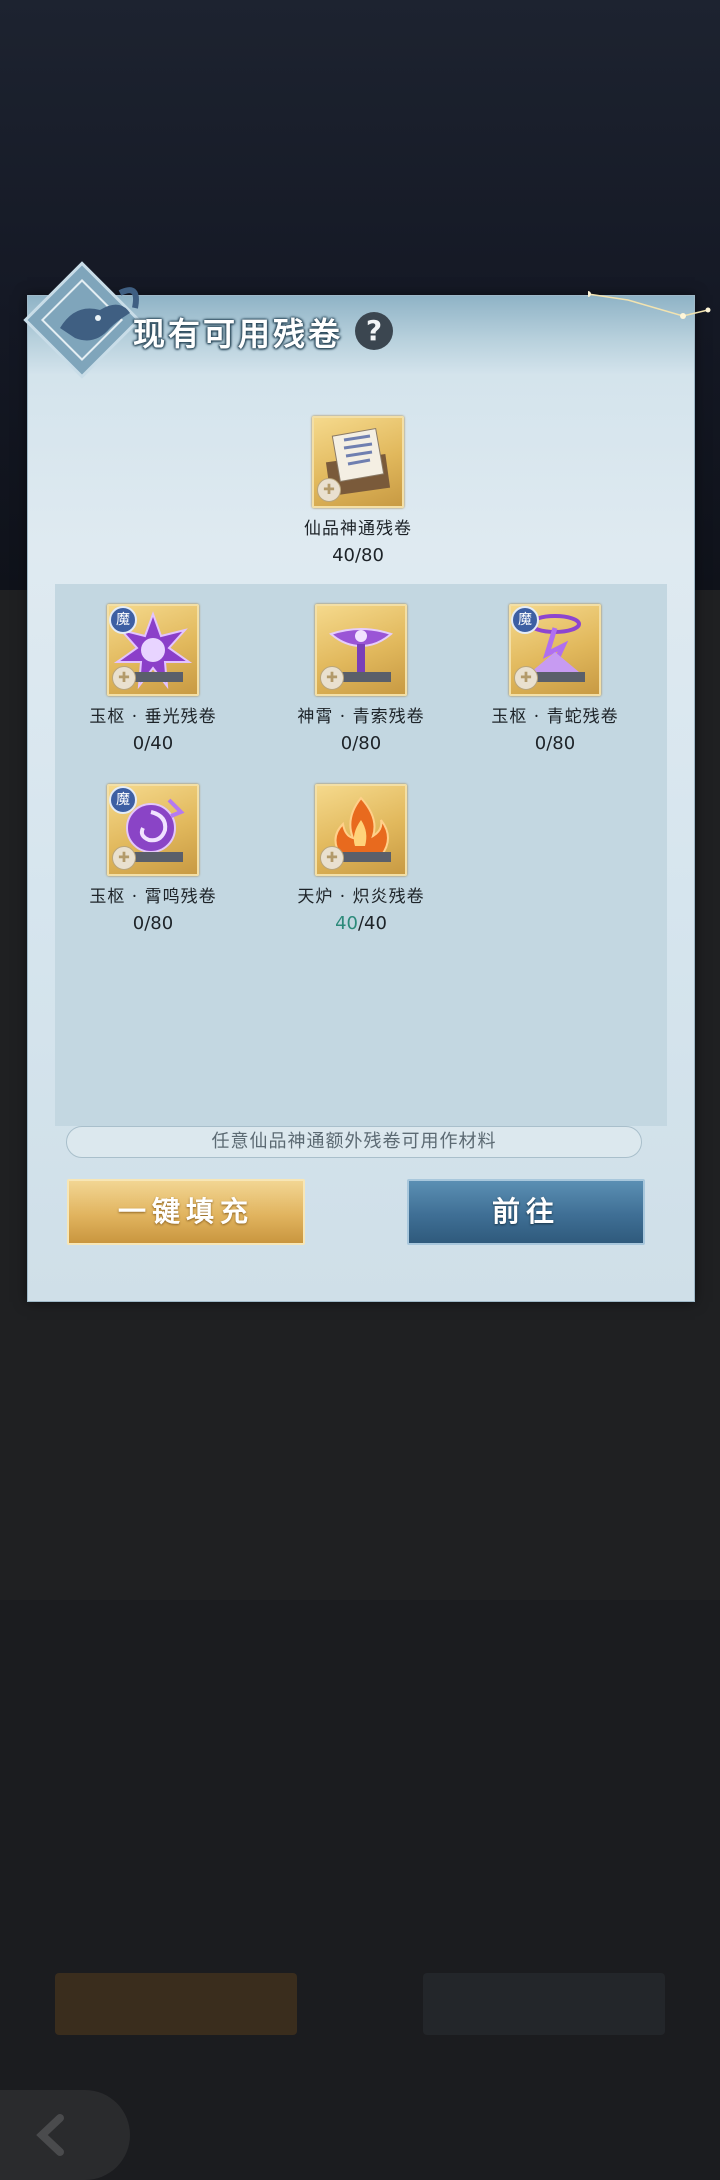 This screenshot has width=720, height=2180. What do you see at coordinates (153, 897) in the screenshot?
I see `item-name: 玉枢 · 霄鸣残卷` at bounding box center [153, 897].